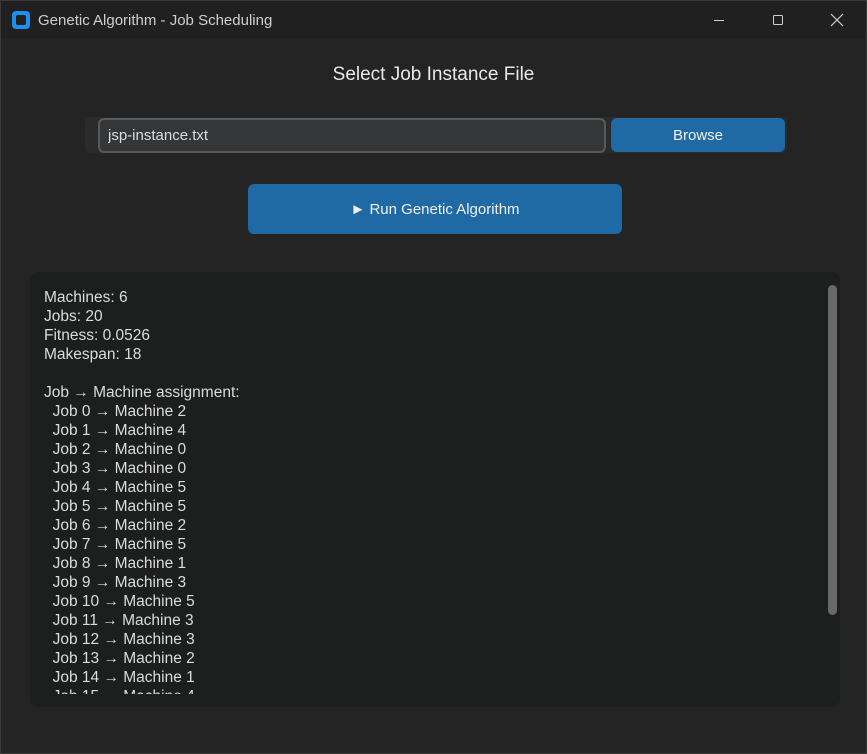 Image resolution: width=867 pixels, height=754 pixels. I want to click on output-line: Job 1 → Machine 4, so click(115, 430).